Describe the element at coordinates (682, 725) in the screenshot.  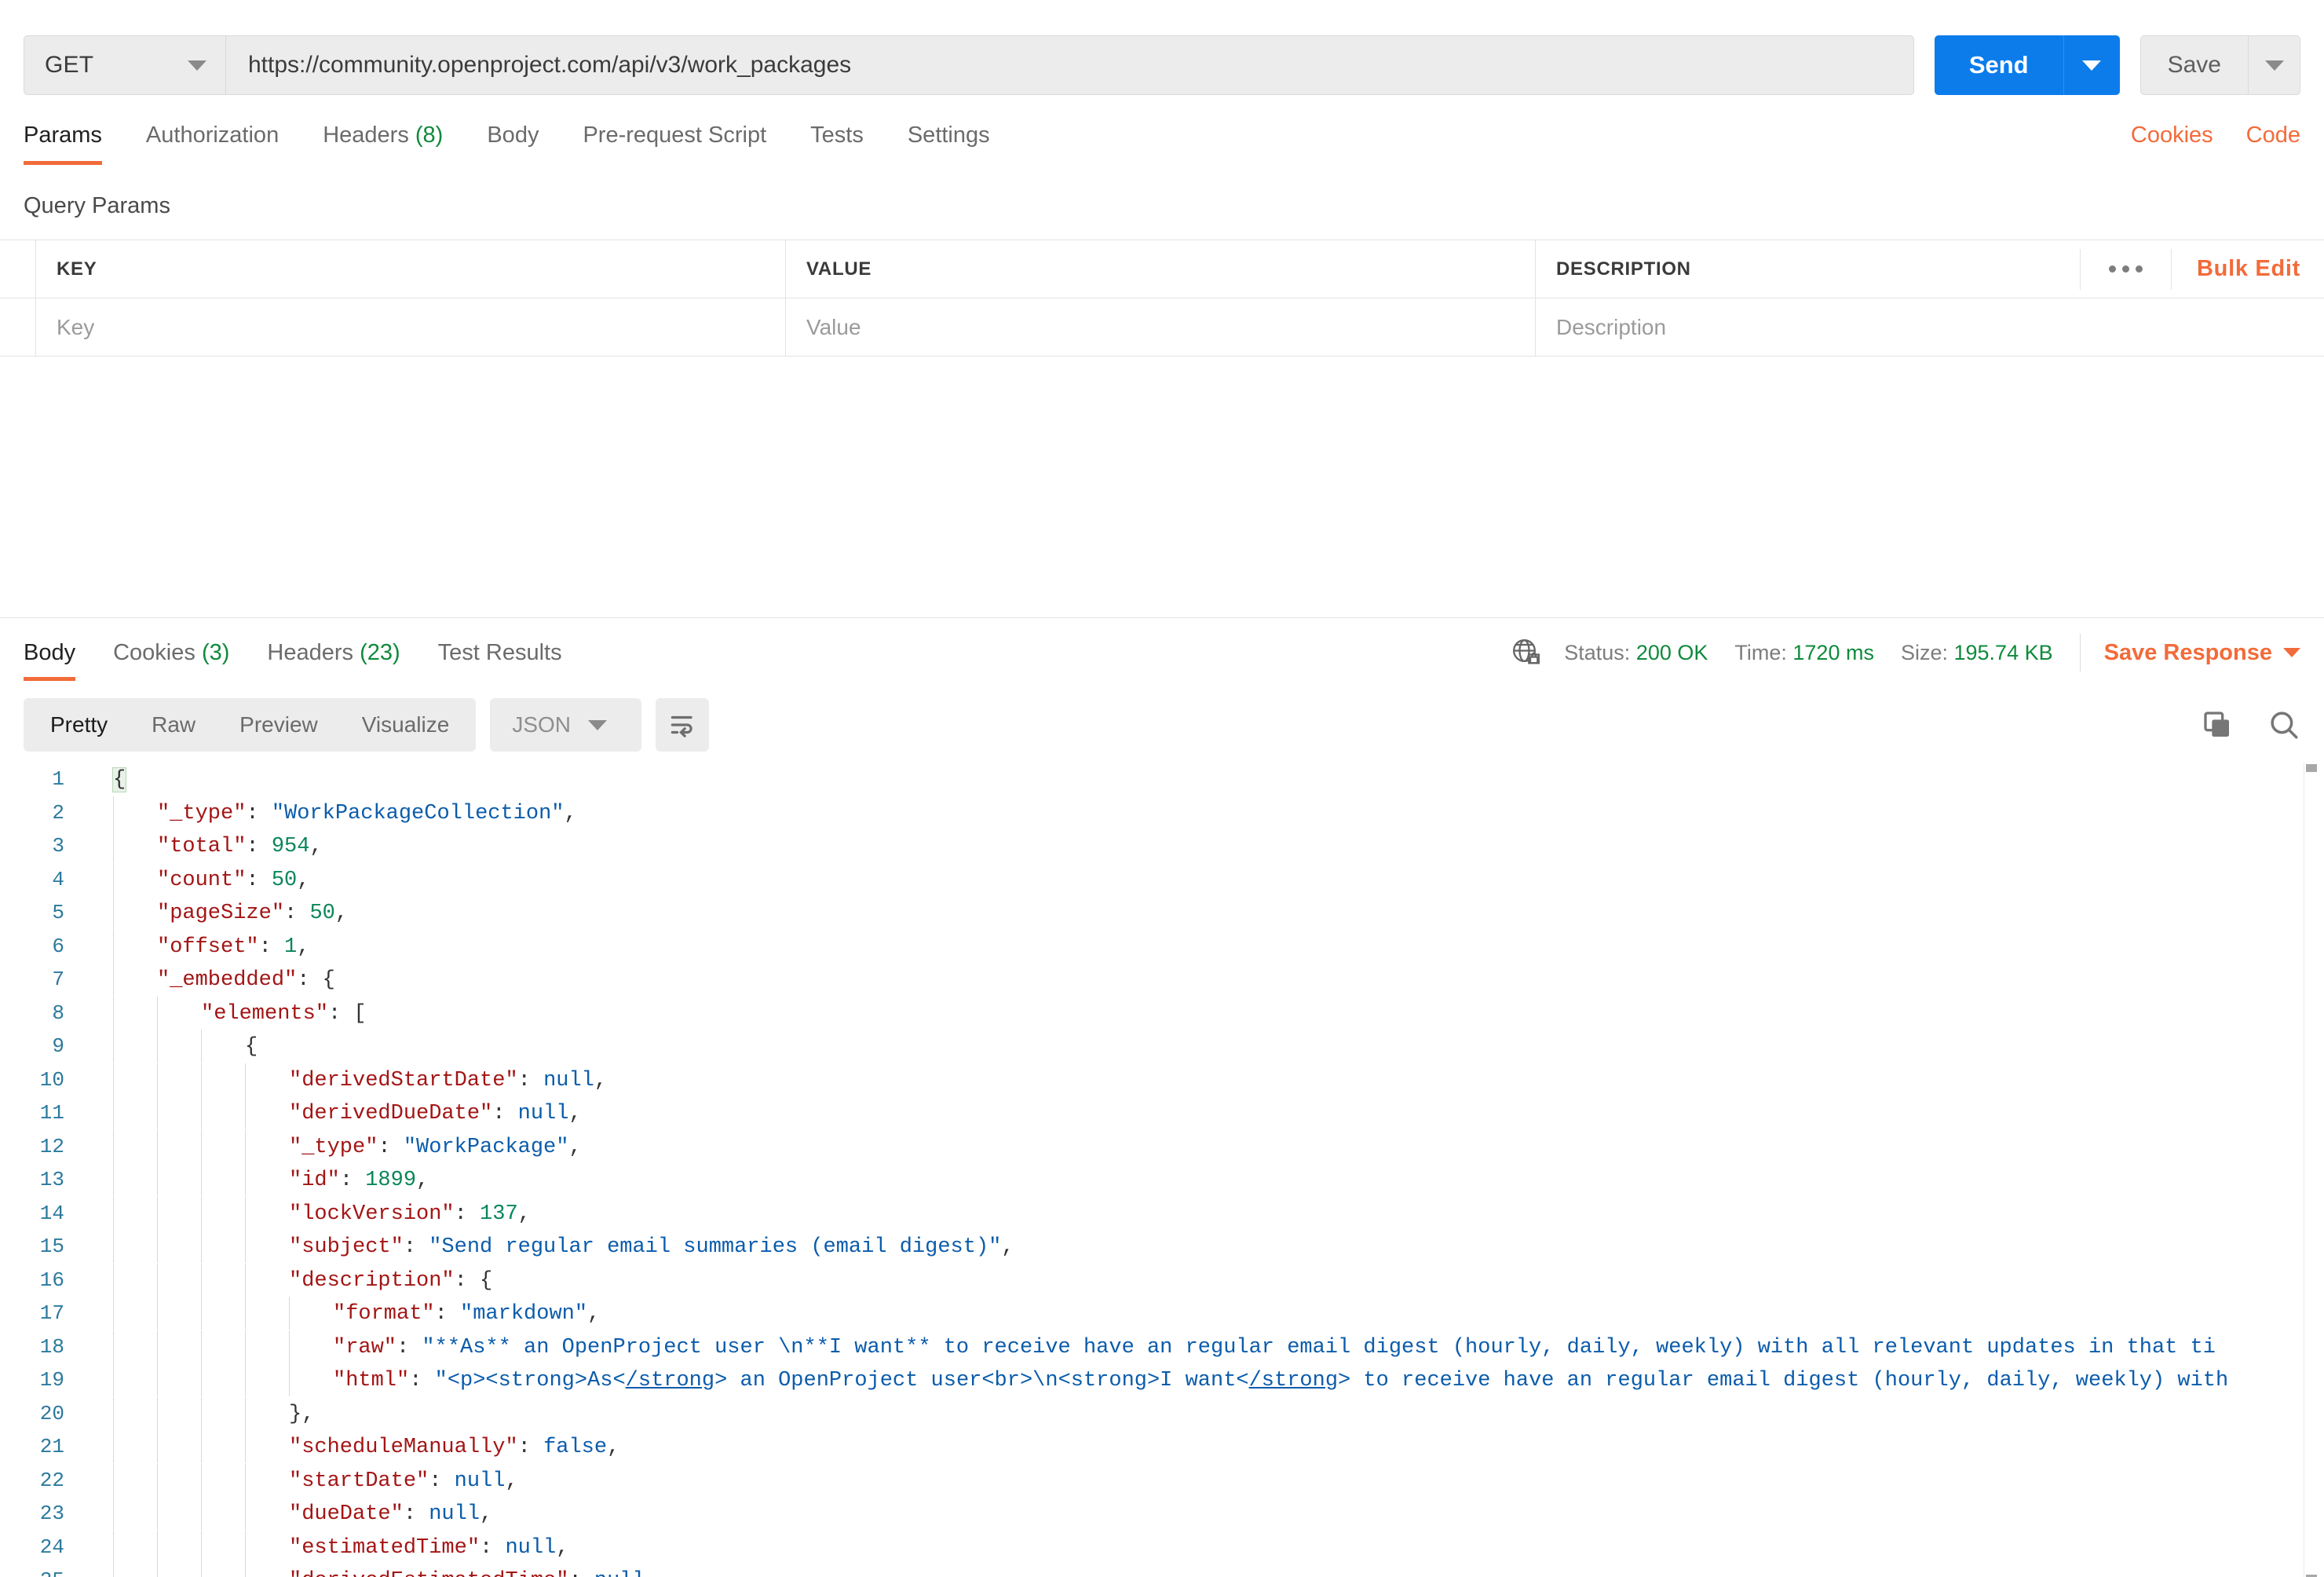
I see `word-wrap-icon` at that location.